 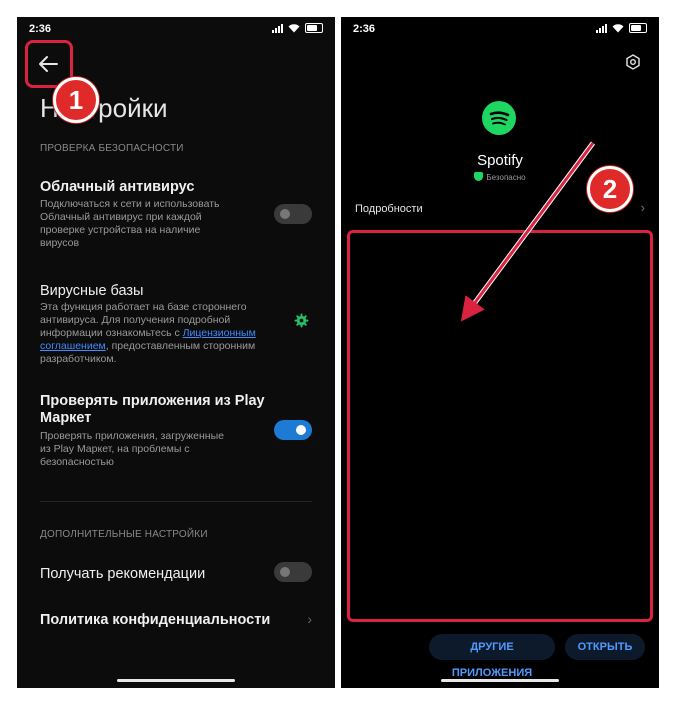 I want to click on details-link: Подробности, so click(x=389, y=209).